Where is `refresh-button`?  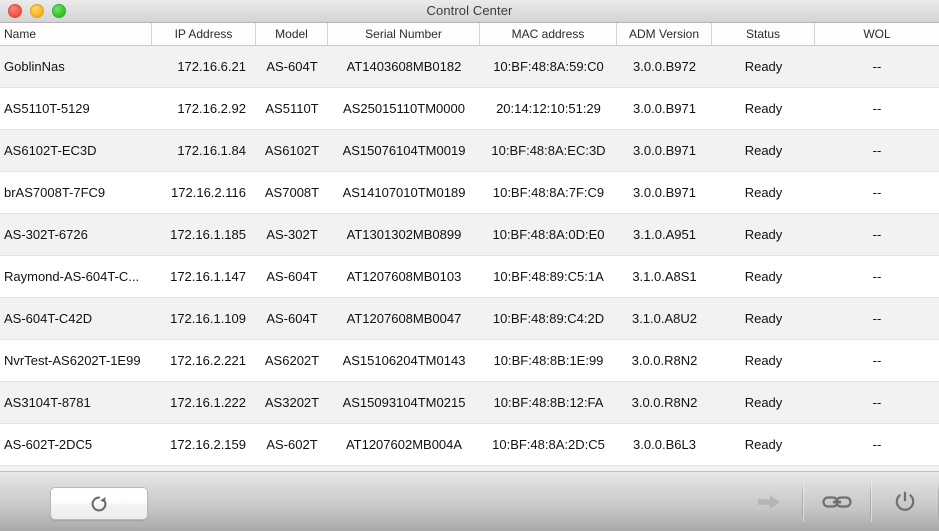
refresh-button is located at coordinates (99, 503).